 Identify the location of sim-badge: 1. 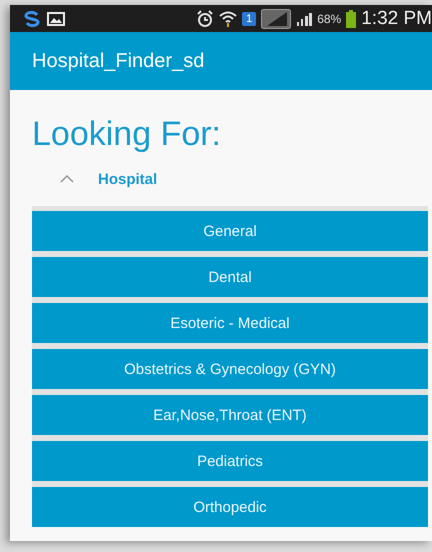
(249, 19).